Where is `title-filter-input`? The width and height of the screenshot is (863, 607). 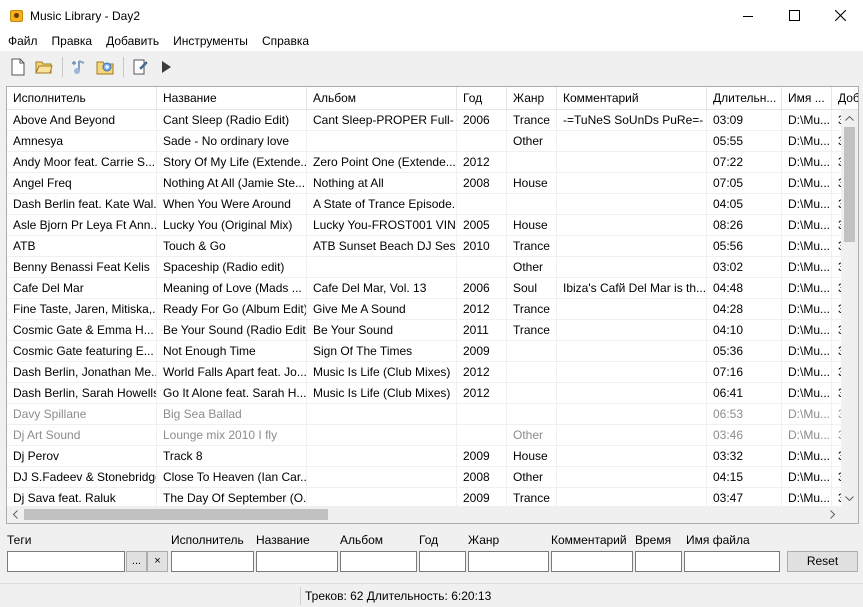
title-filter-input is located at coordinates (297, 561).